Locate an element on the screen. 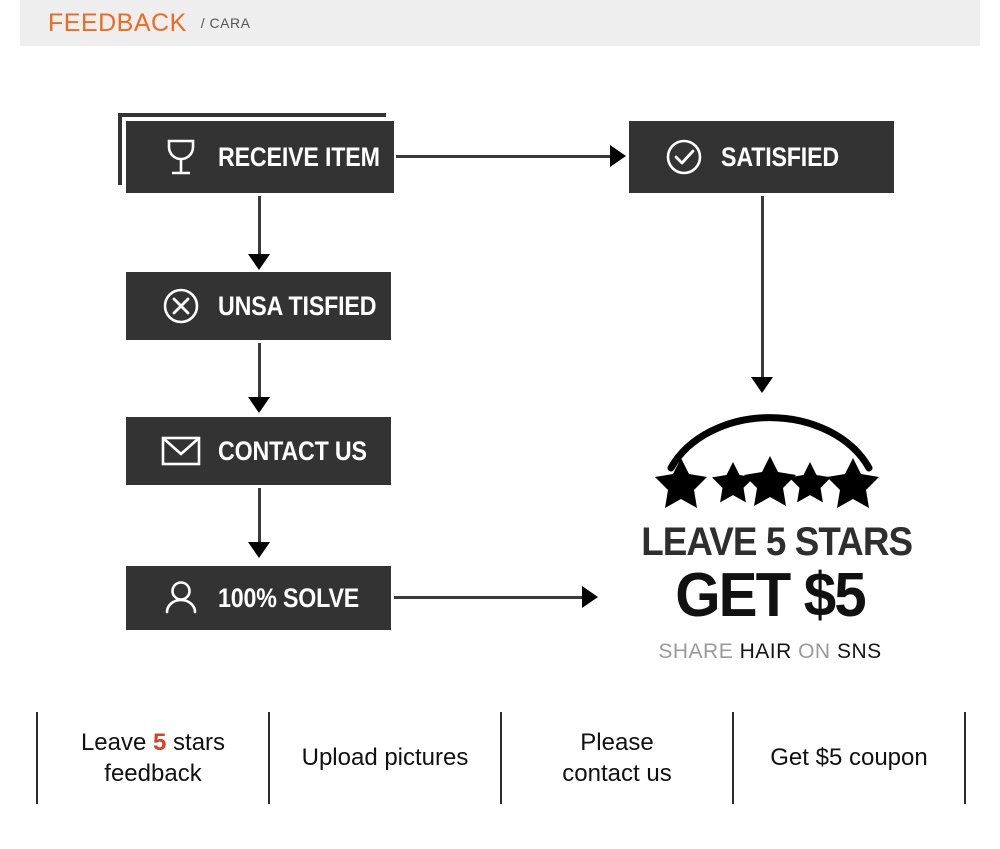  page-subtitle: / CARA is located at coordinates (225, 23).